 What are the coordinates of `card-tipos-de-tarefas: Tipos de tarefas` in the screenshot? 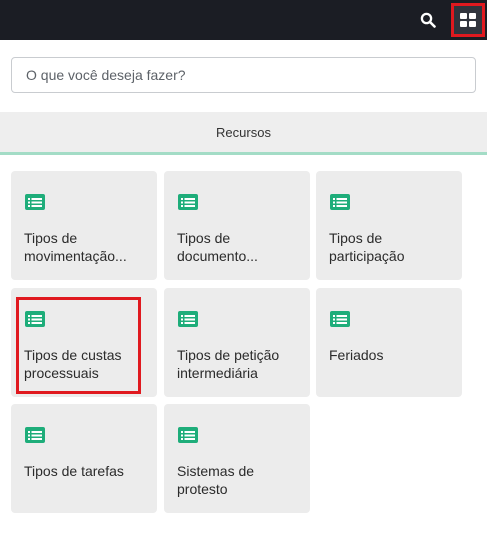 It's located at (84, 458).